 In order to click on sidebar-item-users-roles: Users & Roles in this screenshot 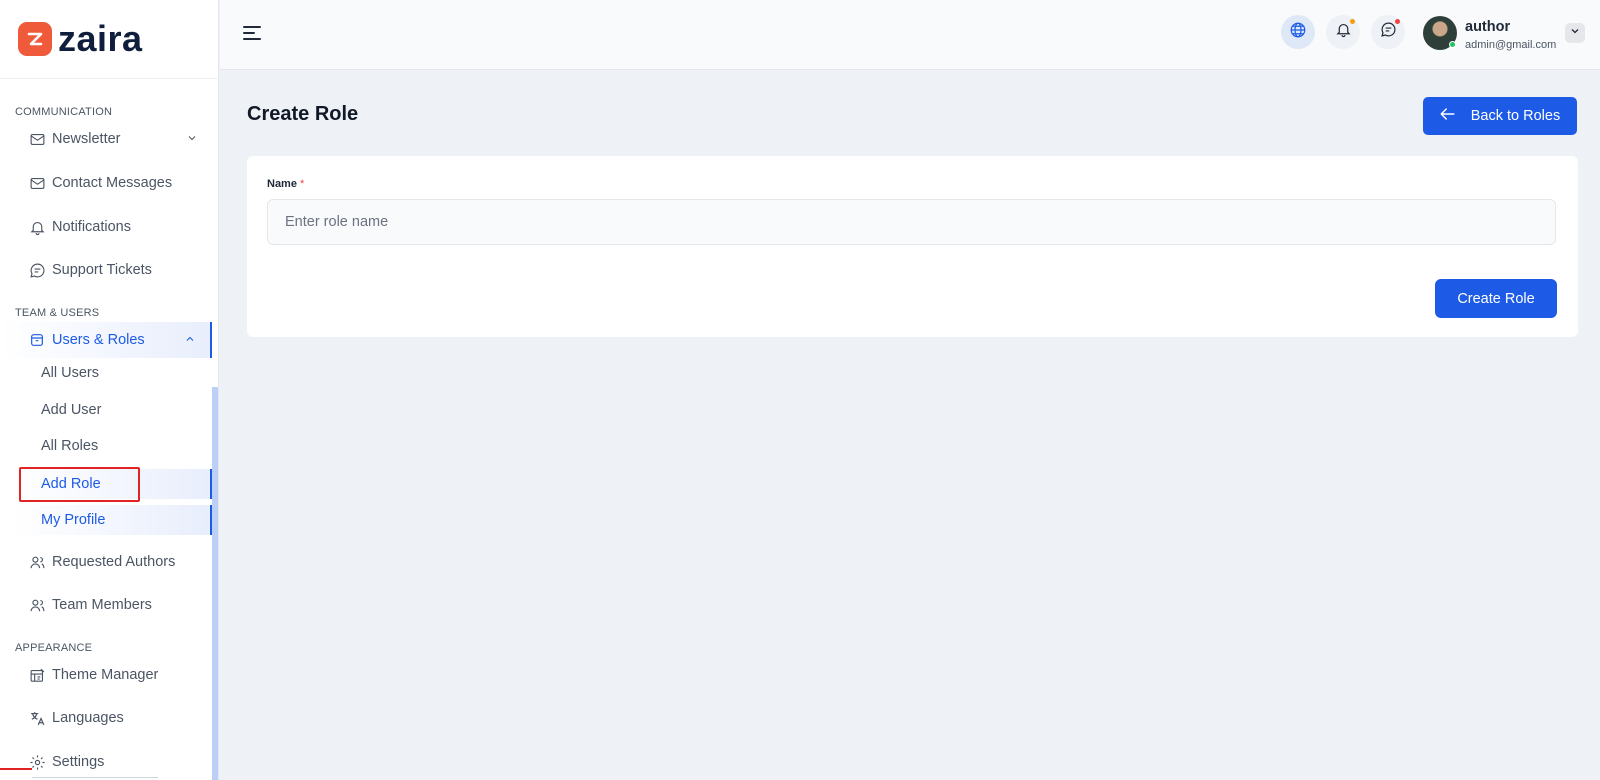, I will do `click(106, 340)`.